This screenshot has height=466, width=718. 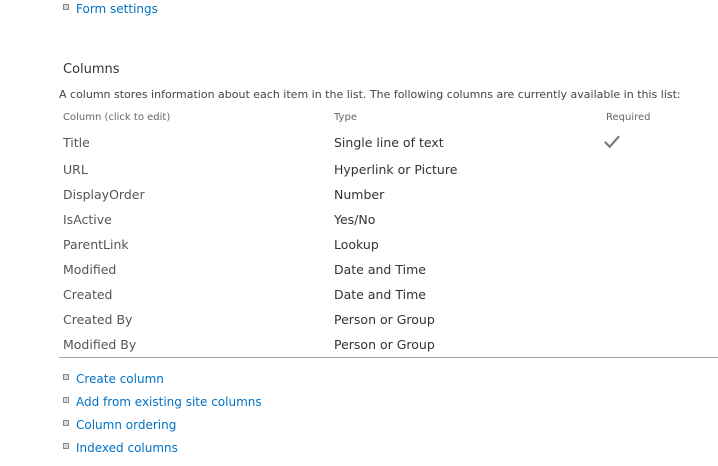 I want to click on column-name-created: Created, so click(x=87, y=294).